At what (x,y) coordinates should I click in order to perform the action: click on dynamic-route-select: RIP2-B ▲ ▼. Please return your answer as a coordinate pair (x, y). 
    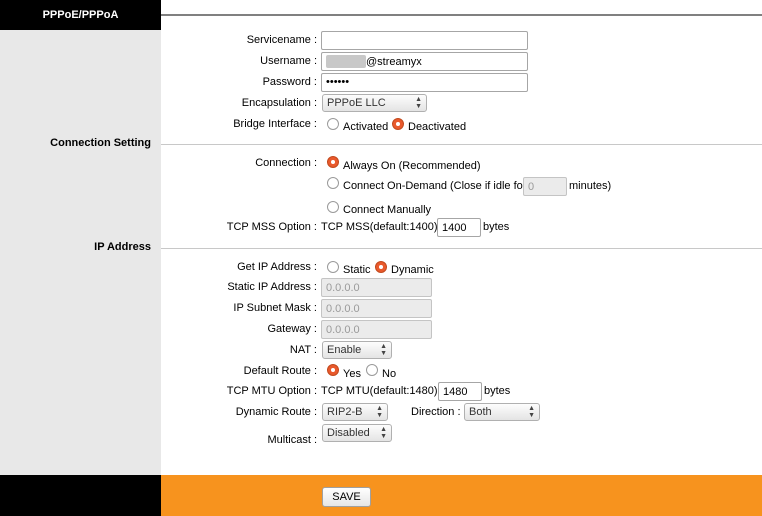
    Looking at the image, I should click on (355, 412).